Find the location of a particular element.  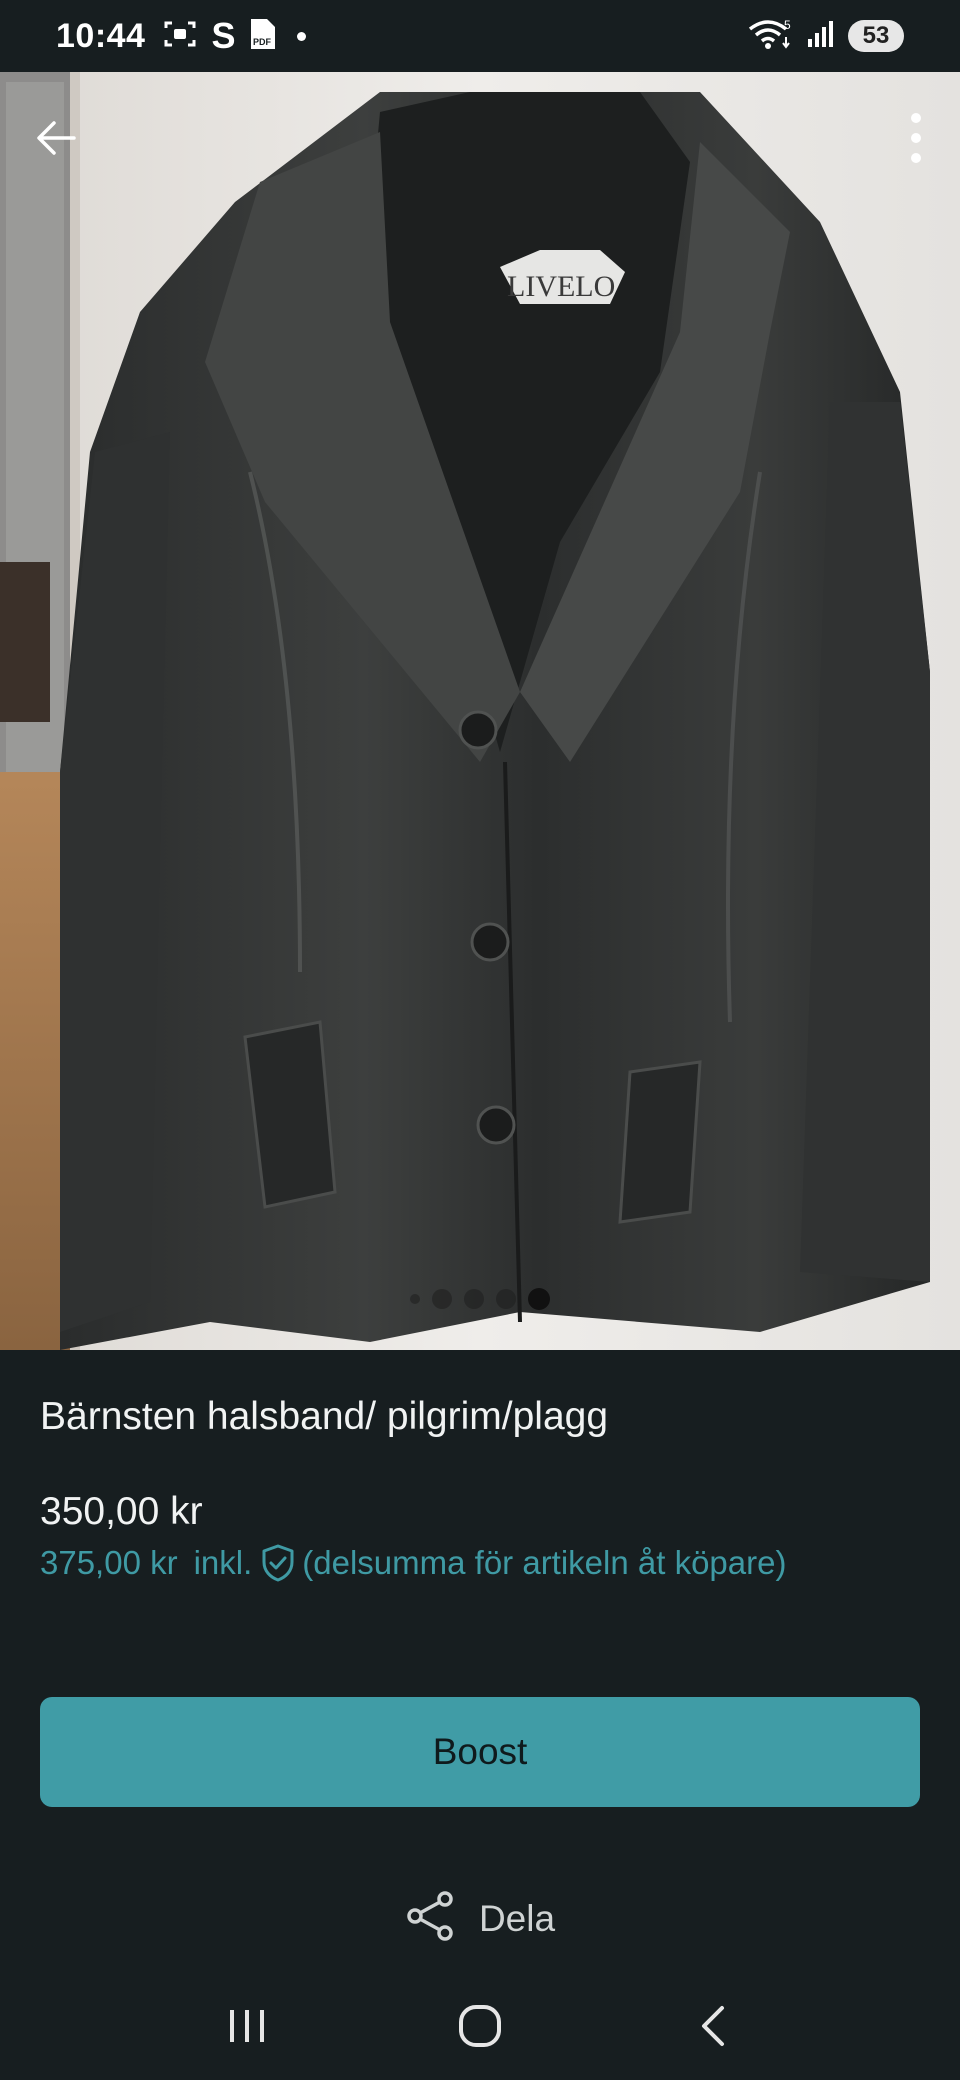

shield-check-icon is located at coordinates (278, 1563).